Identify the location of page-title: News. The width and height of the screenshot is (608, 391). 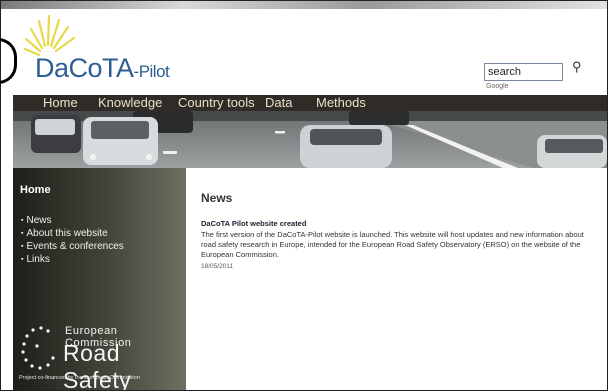
(217, 198).